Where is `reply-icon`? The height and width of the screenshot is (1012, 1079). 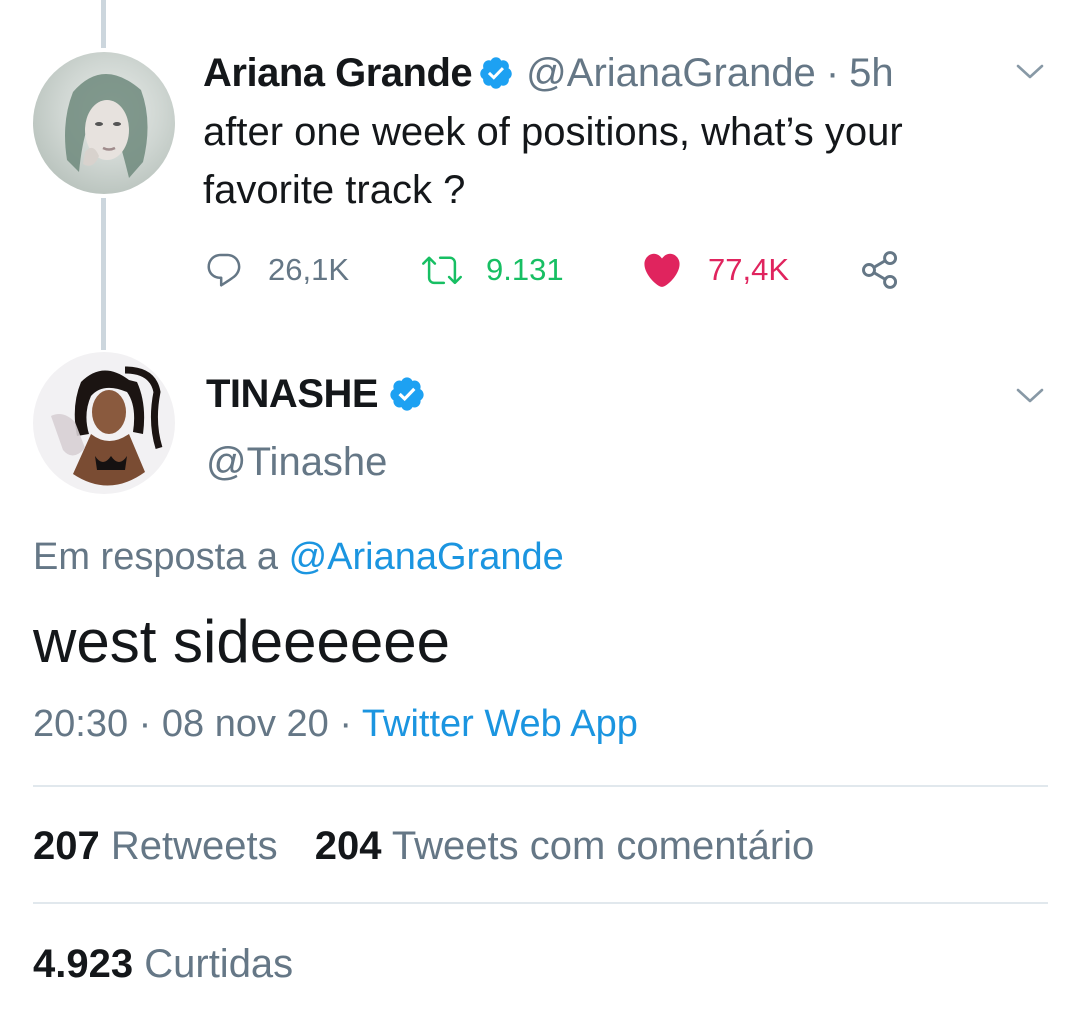
reply-icon is located at coordinates (224, 270).